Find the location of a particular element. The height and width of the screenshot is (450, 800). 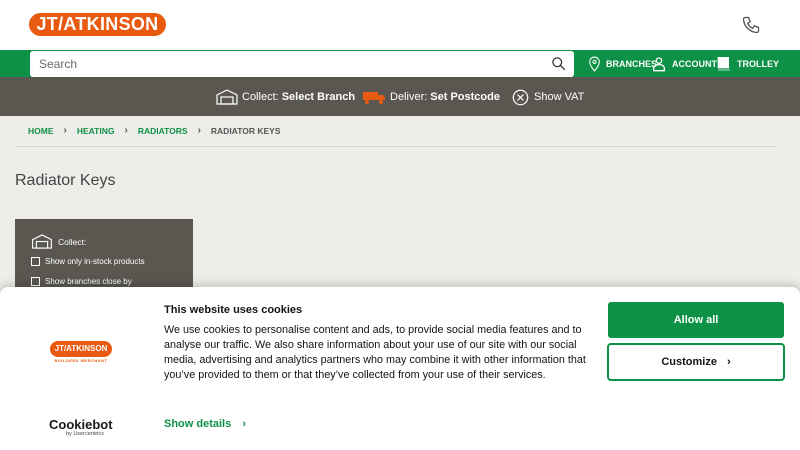

page-title: Radiator Keys is located at coordinates (65, 180).